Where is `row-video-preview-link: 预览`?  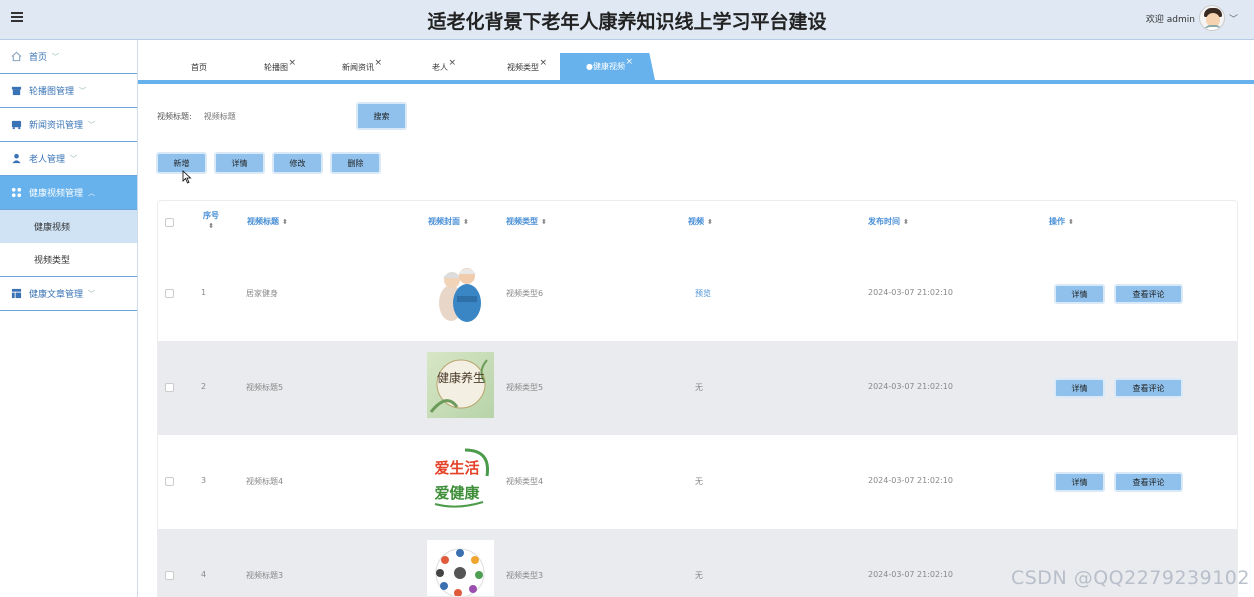 row-video-preview-link: 预览 is located at coordinates (703, 293).